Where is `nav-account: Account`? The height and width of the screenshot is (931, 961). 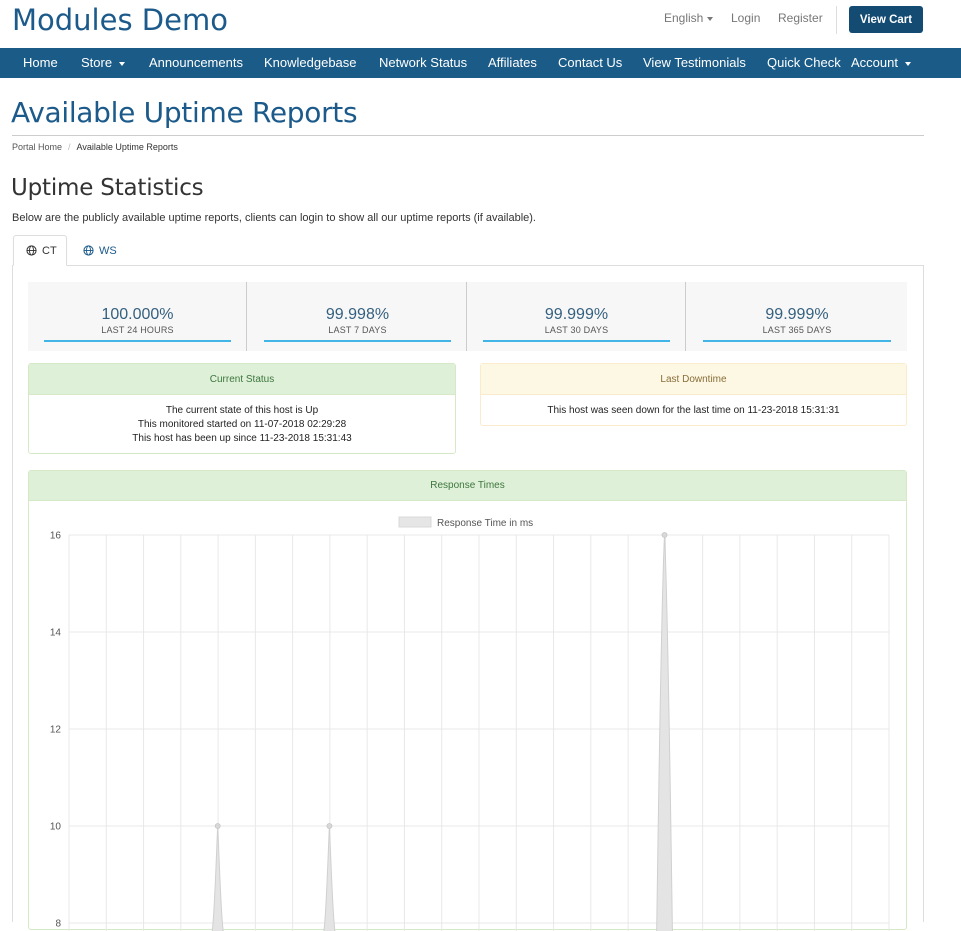
nav-account: Account is located at coordinates (881, 63).